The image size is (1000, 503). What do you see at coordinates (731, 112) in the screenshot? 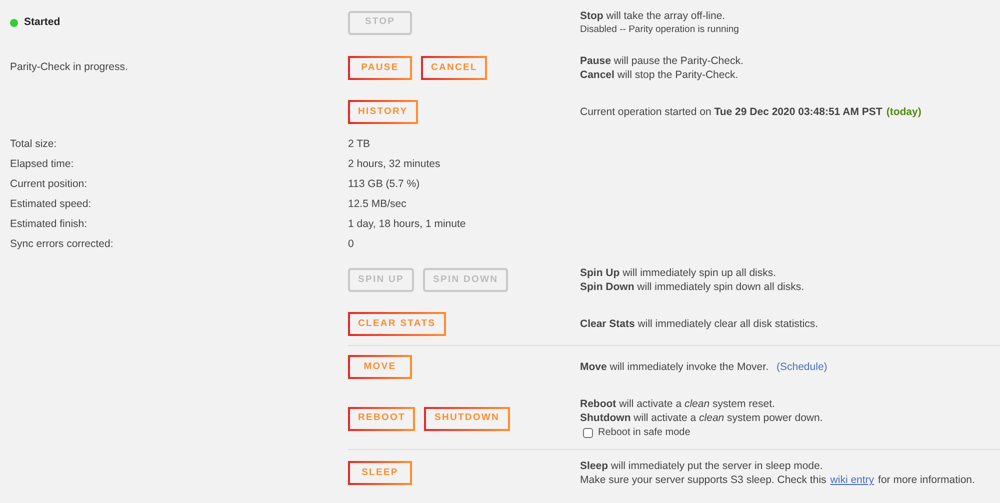
I see `description-text: Current operation started on Tue 29 Dec 2020 03:48:51 AM PST` at bounding box center [731, 112].